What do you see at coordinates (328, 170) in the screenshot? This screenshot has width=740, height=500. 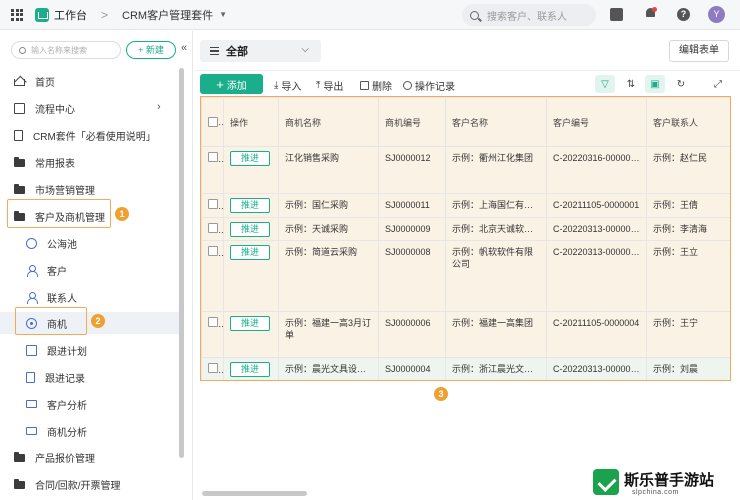 I see `opportunity-name-cell: 江化销售采购` at bounding box center [328, 170].